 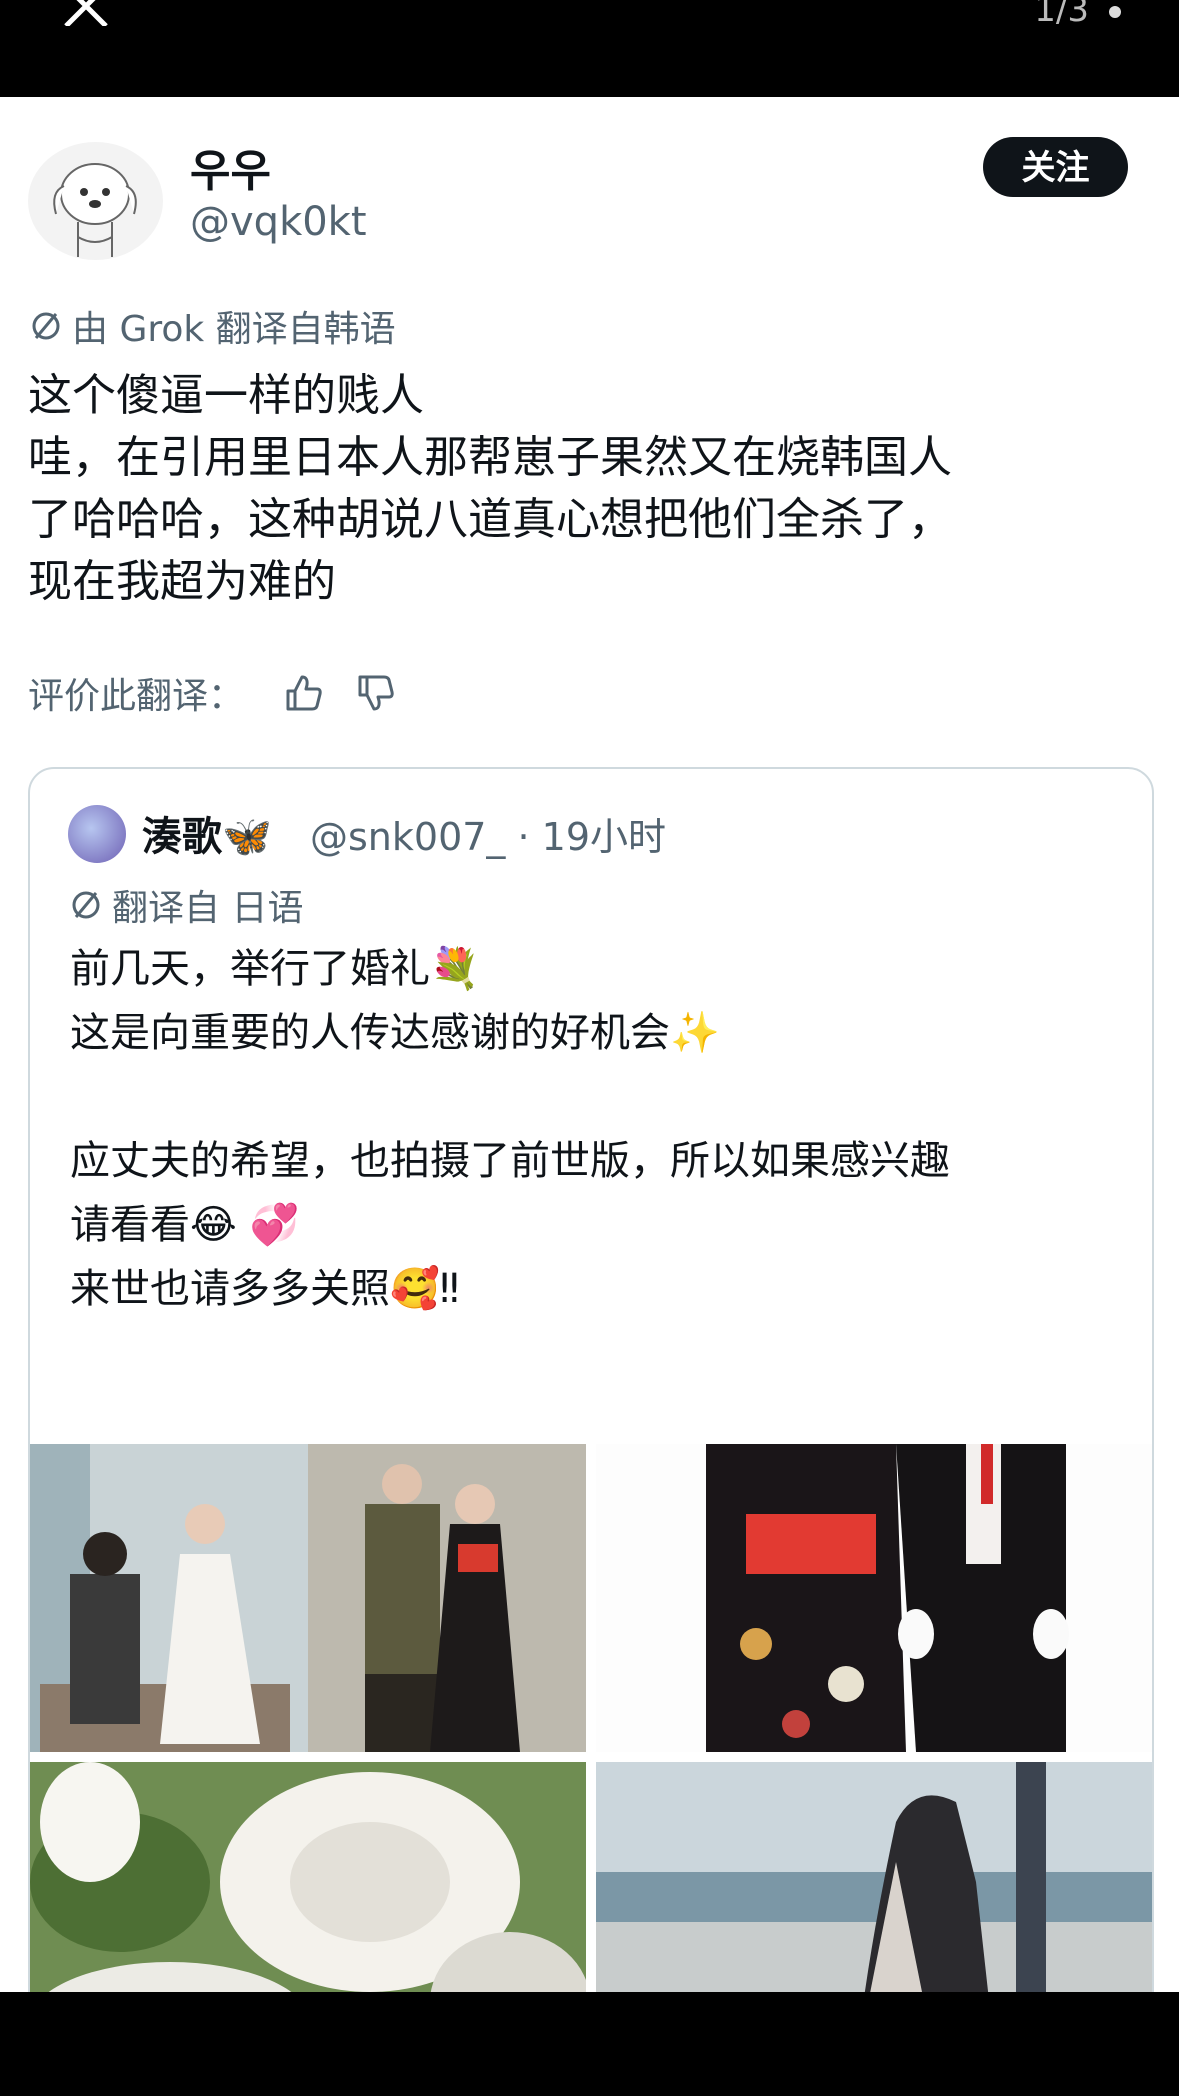 I want to click on translation-note: 由 Grok 翻译自韩语, so click(x=212, y=326).